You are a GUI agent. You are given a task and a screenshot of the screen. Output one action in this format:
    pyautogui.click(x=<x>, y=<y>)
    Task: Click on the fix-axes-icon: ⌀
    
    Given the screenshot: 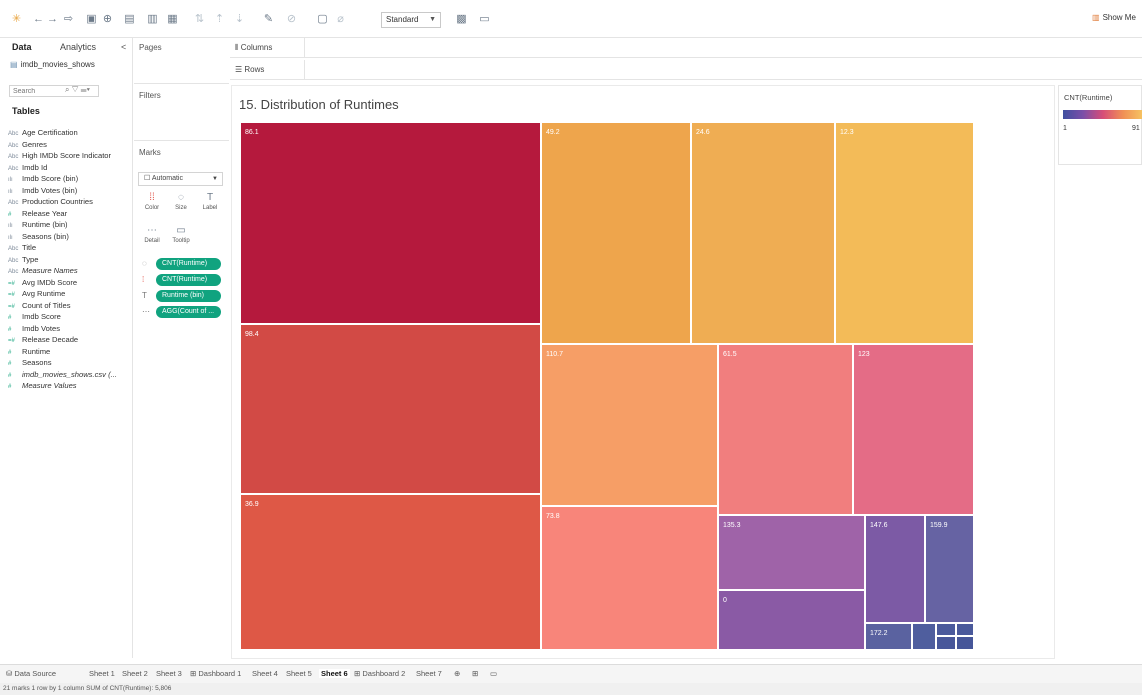 What is the action you would take?
    pyautogui.click(x=340, y=19)
    